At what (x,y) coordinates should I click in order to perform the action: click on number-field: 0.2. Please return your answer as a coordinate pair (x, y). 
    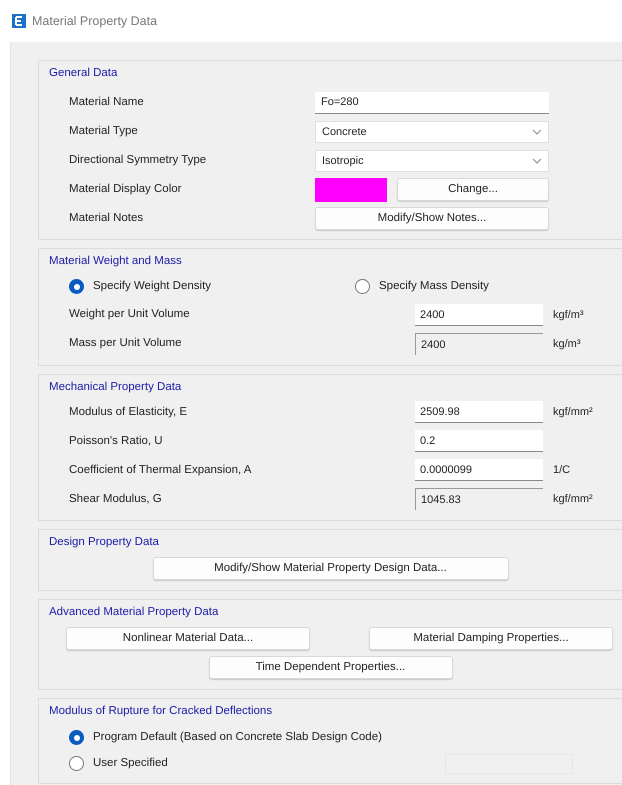
    Looking at the image, I should click on (479, 441).